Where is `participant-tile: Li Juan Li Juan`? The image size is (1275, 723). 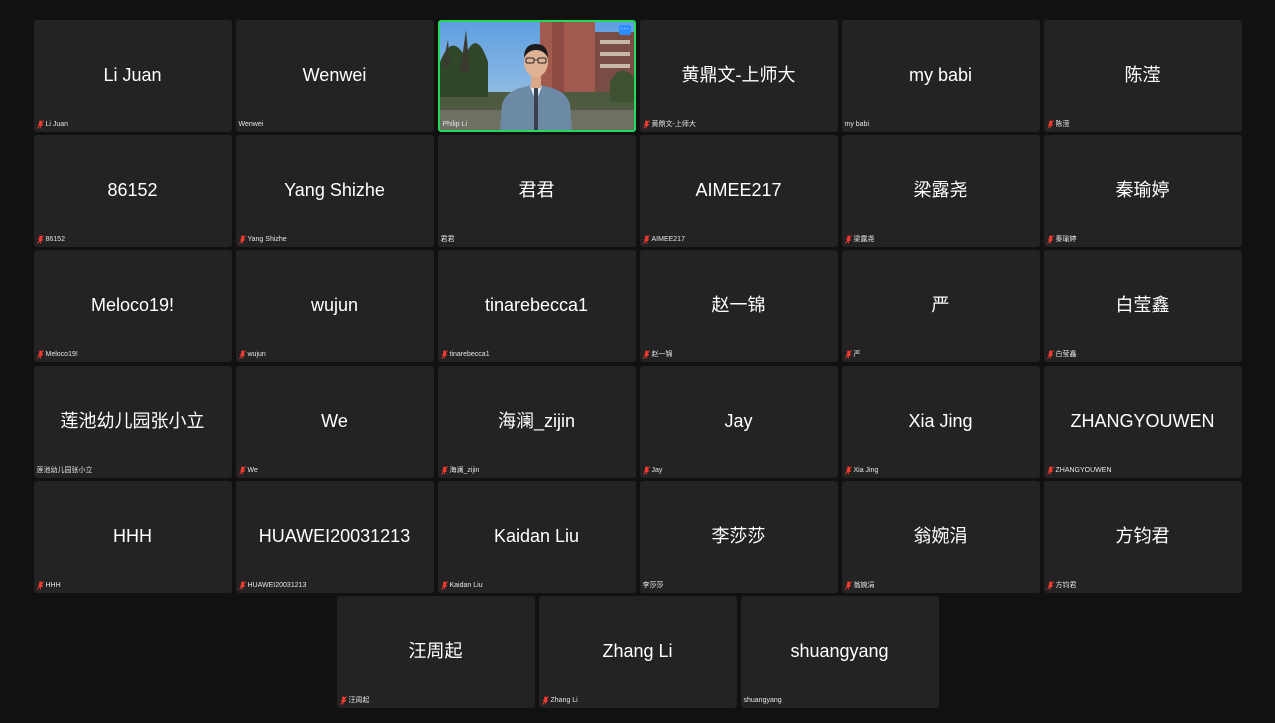 participant-tile: Li Juan Li Juan is located at coordinates (132, 76).